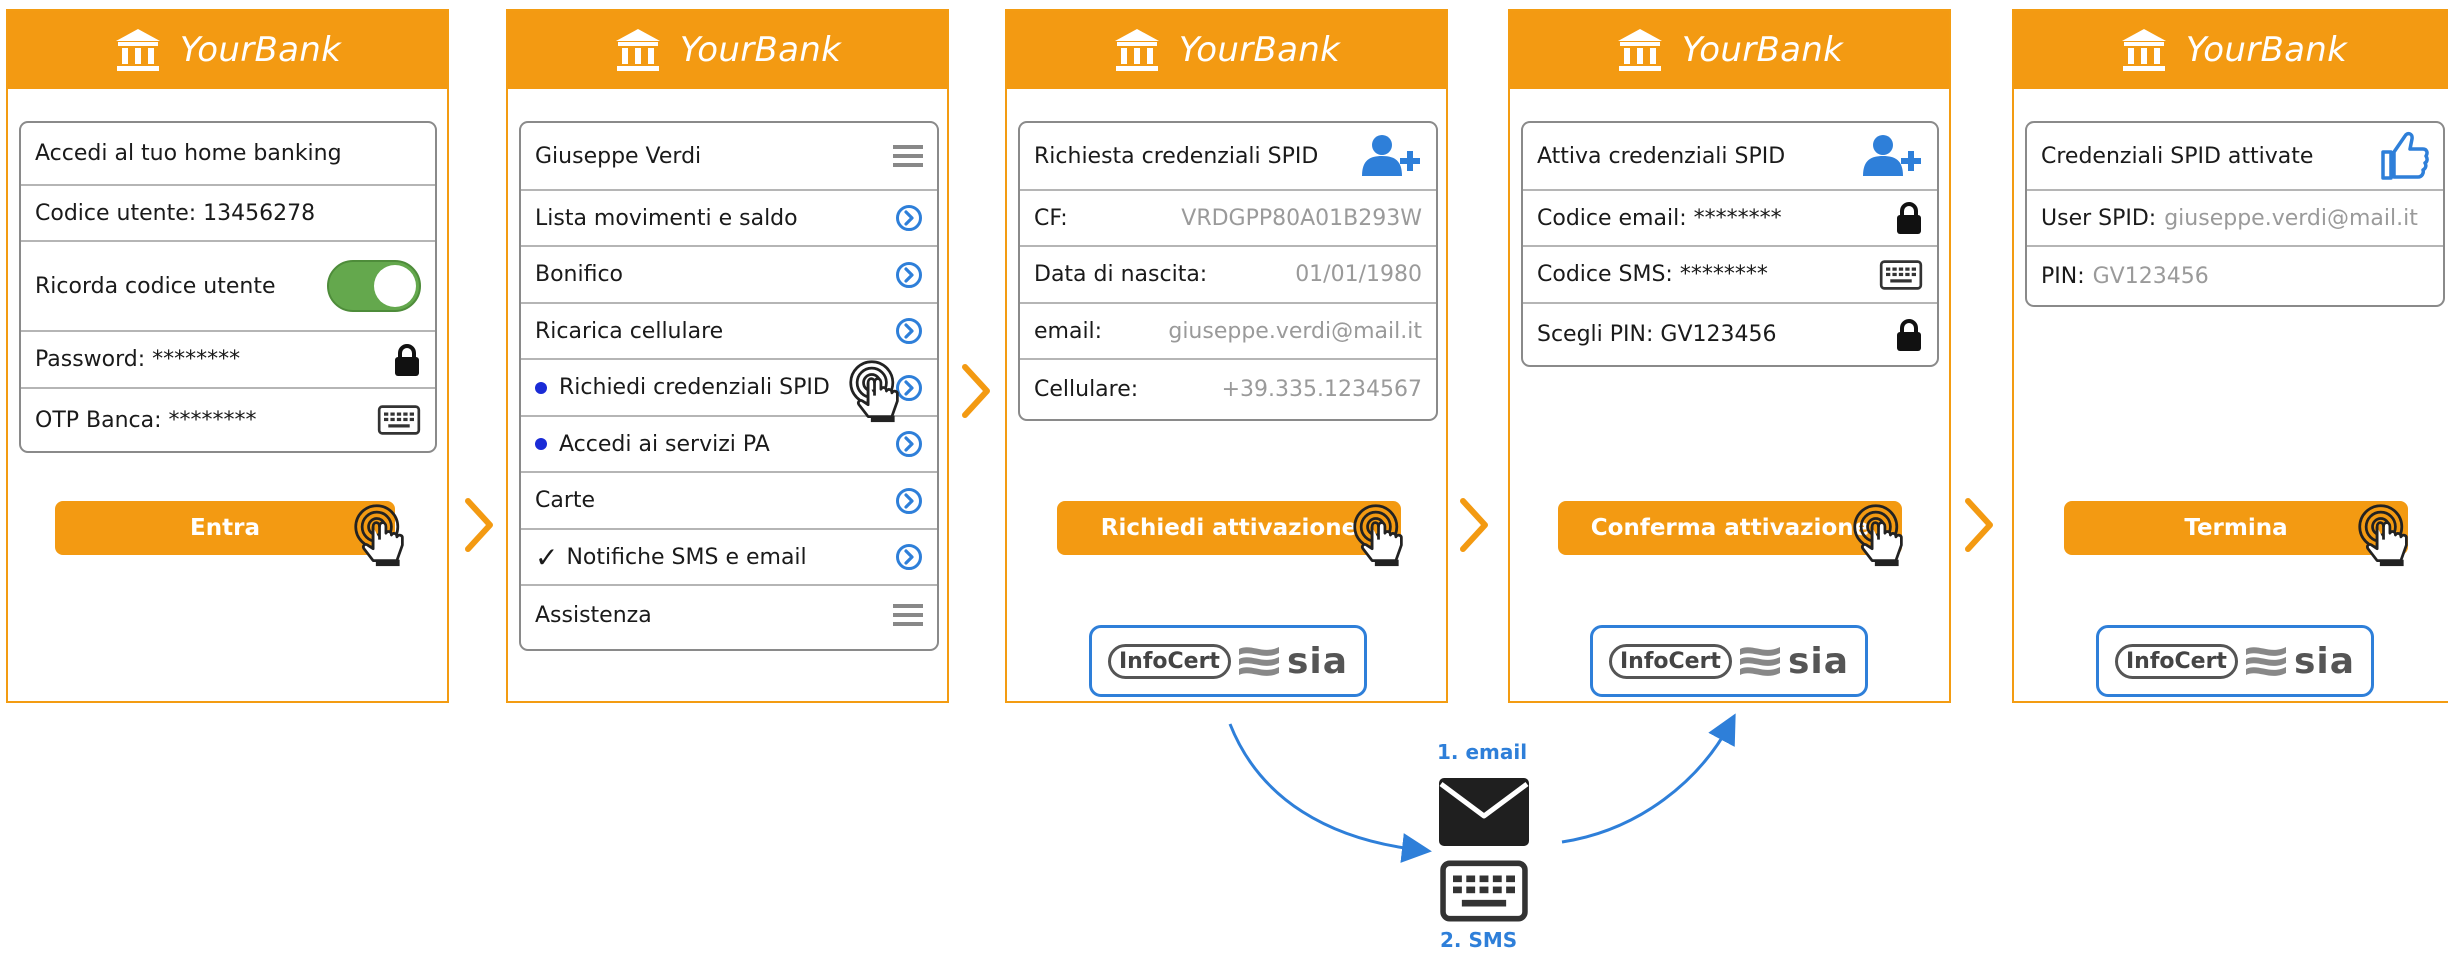 The height and width of the screenshot is (955, 2448). I want to click on pin-field: Scegli PIN: GV123456, so click(1730, 334).